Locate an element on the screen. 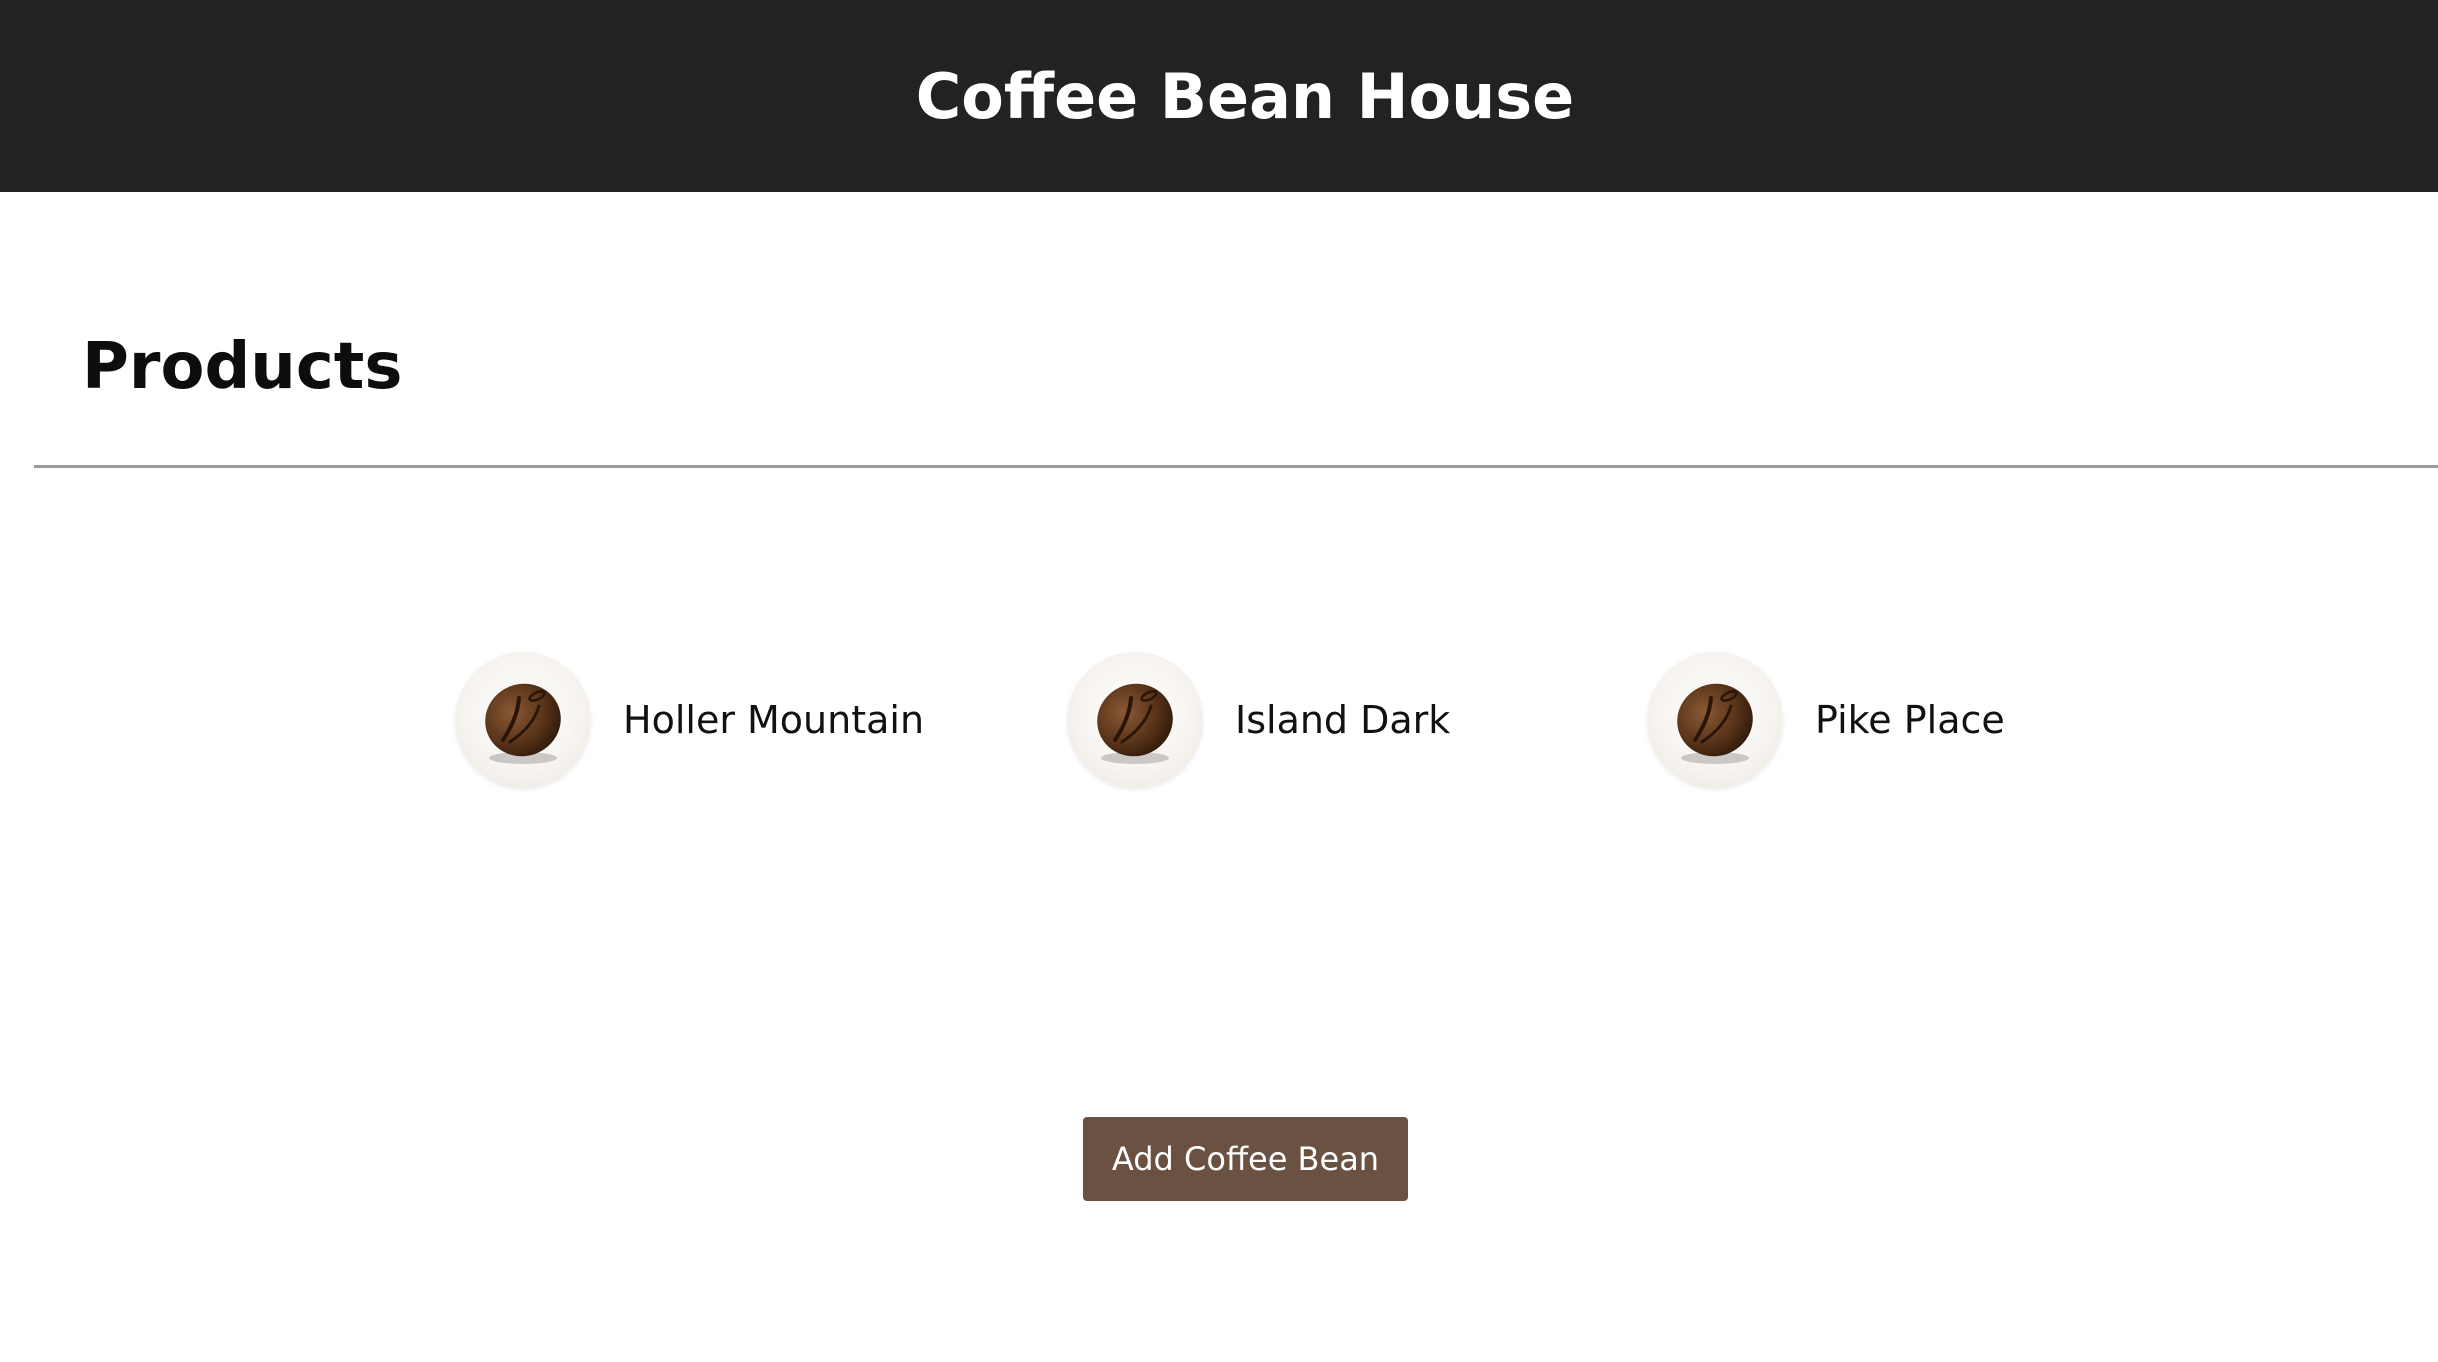 The image size is (2438, 1362). add-coffee-bean-button: Add Coffee Bean is located at coordinates (1245, 1159).